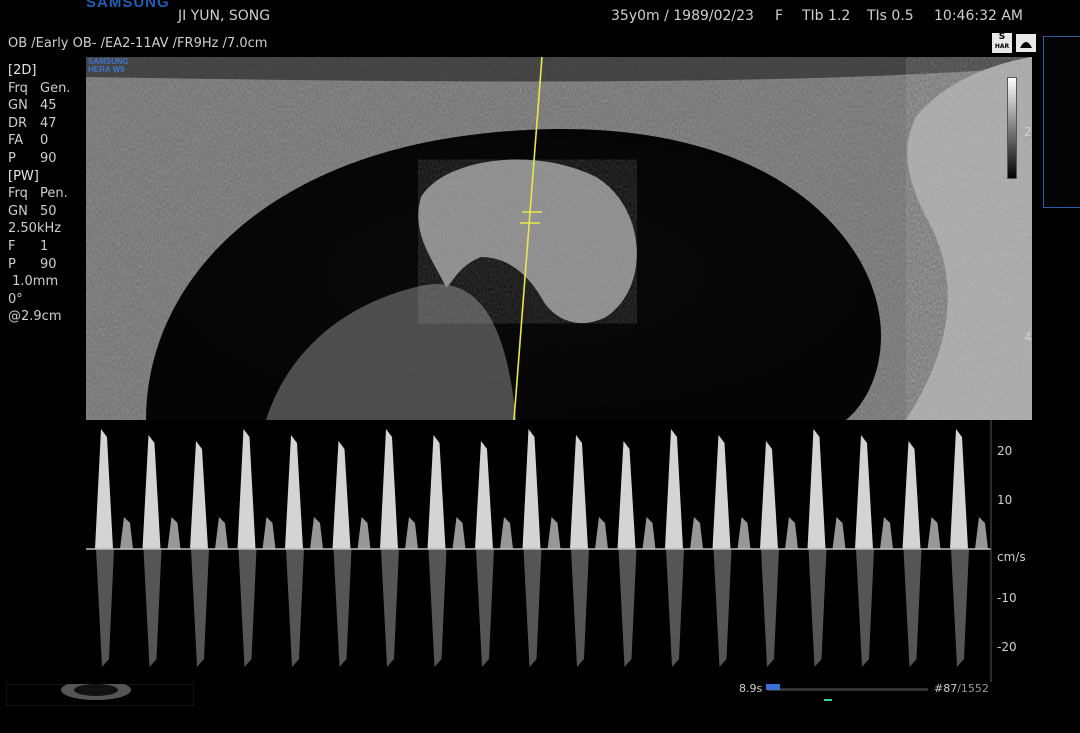 The image size is (1080, 733). Describe the element at coordinates (39, 141) in the screenshot. I see `param-2d-row: FA 0` at that location.